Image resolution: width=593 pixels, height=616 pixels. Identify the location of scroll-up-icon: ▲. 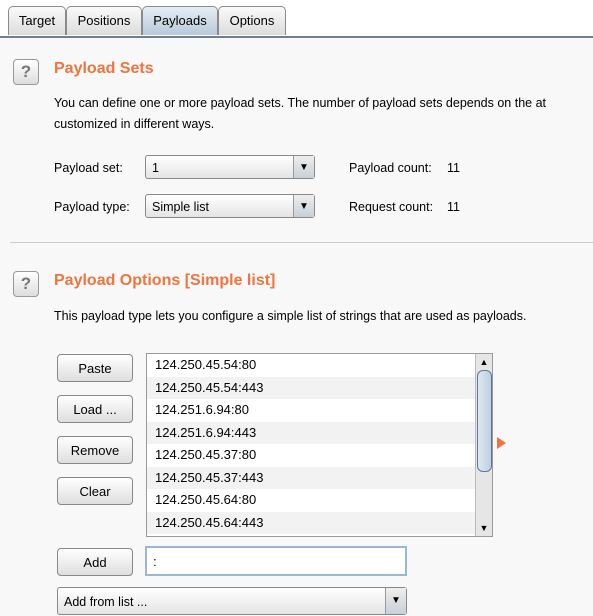
(484, 362).